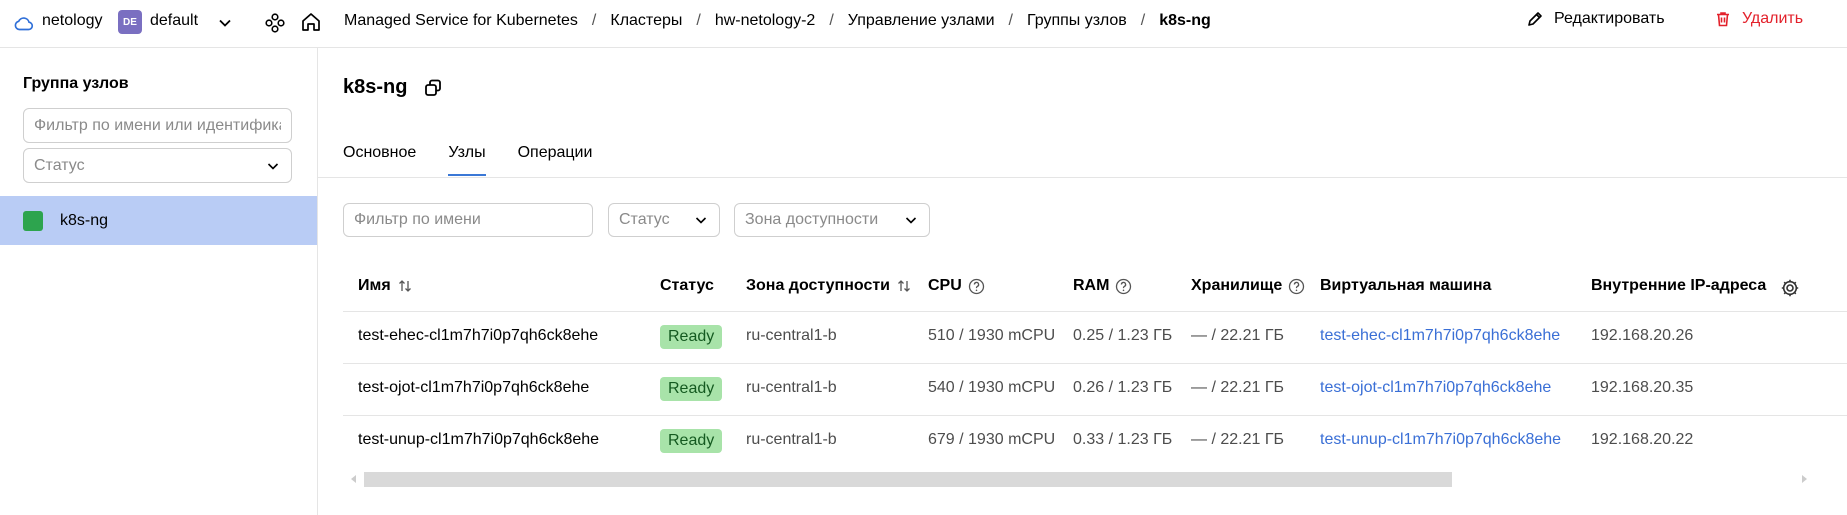  What do you see at coordinates (1642, 387) in the screenshot?
I see `node-ip: 192.168.20.35` at bounding box center [1642, 387].